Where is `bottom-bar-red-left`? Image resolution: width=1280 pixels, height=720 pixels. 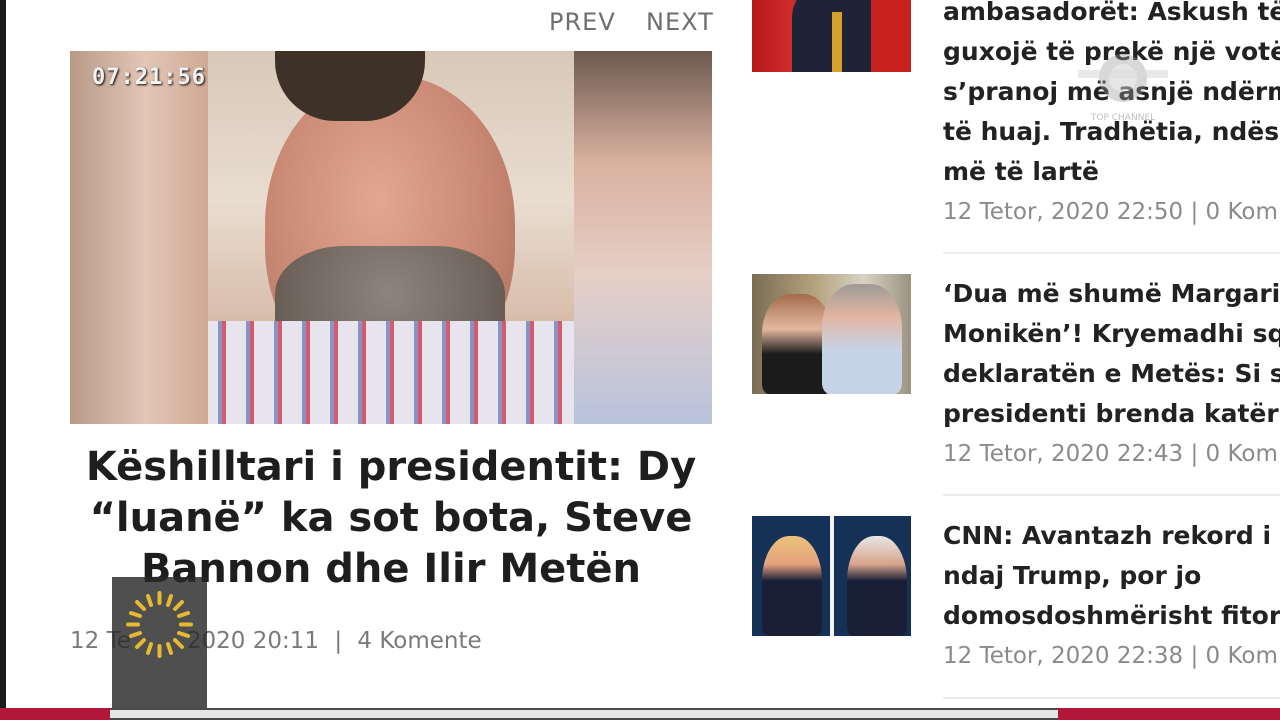 bottom-bar-red-left is located at coordinates (55, 714).